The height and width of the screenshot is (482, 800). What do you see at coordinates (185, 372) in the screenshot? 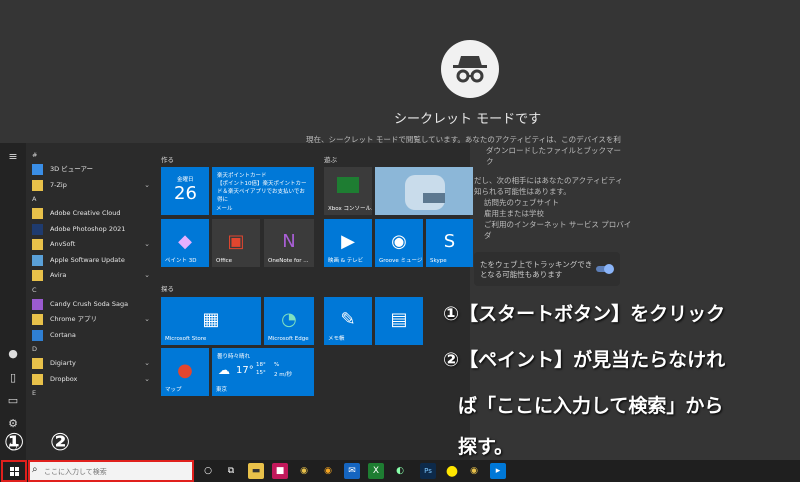
I see `maps-tile: ● マップ` at bounding box center [185, 372].